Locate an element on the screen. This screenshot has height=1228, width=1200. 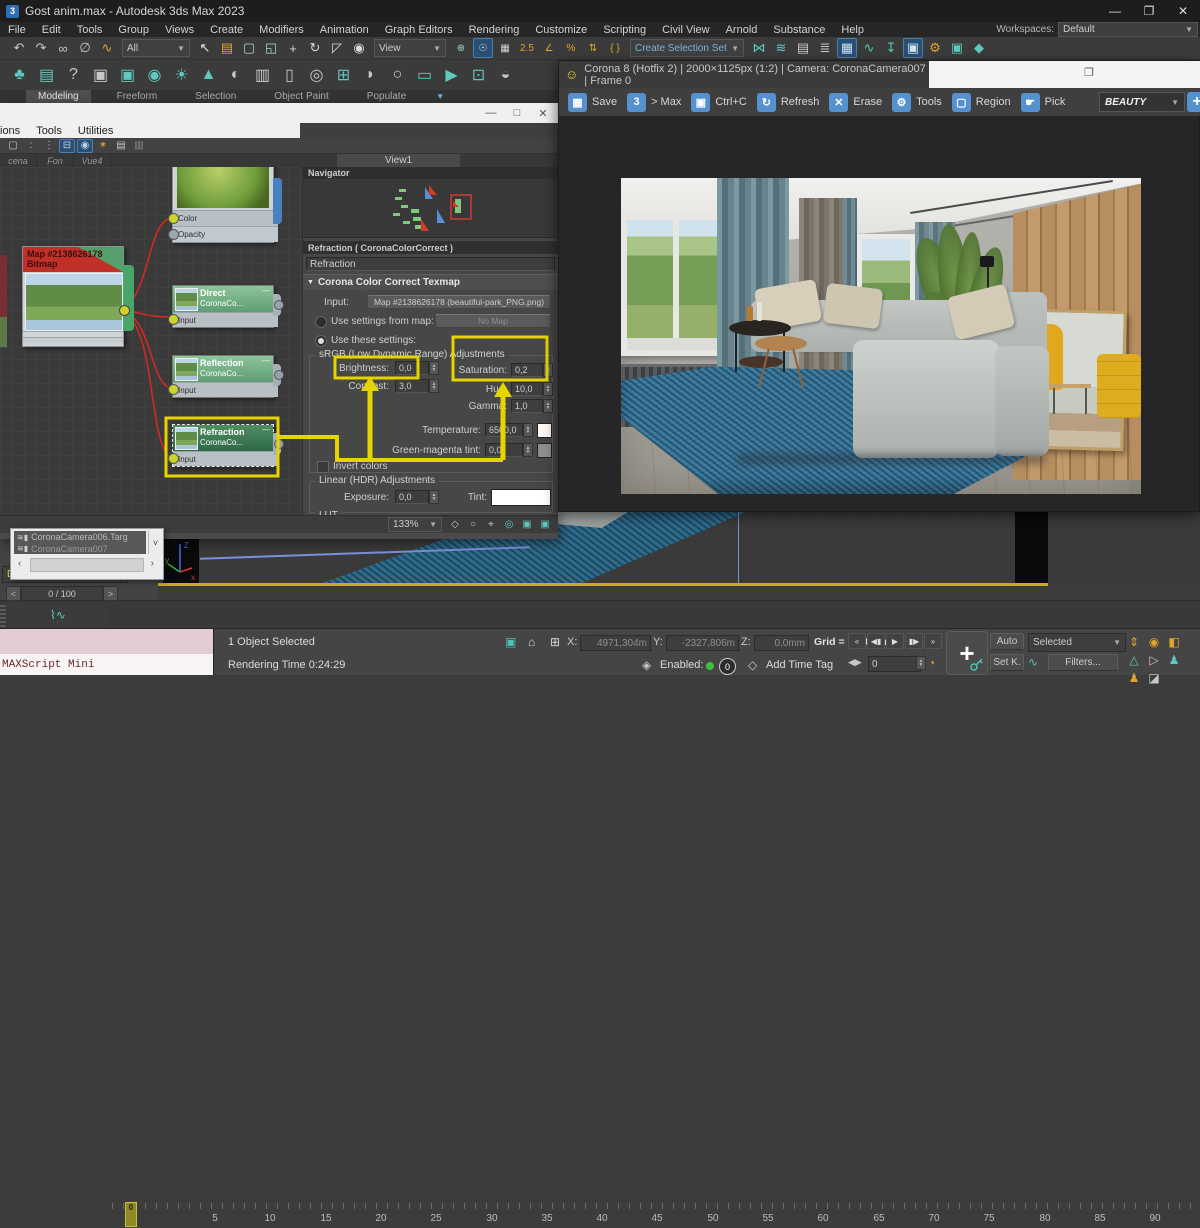
menu-item: Group is located at coordinates (133, 30).